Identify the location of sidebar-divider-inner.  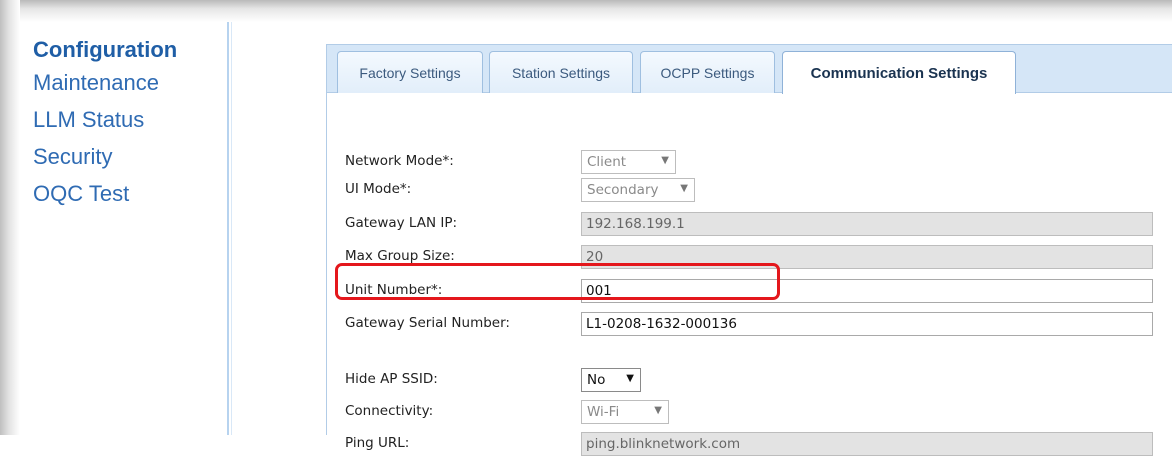
(231, 228).